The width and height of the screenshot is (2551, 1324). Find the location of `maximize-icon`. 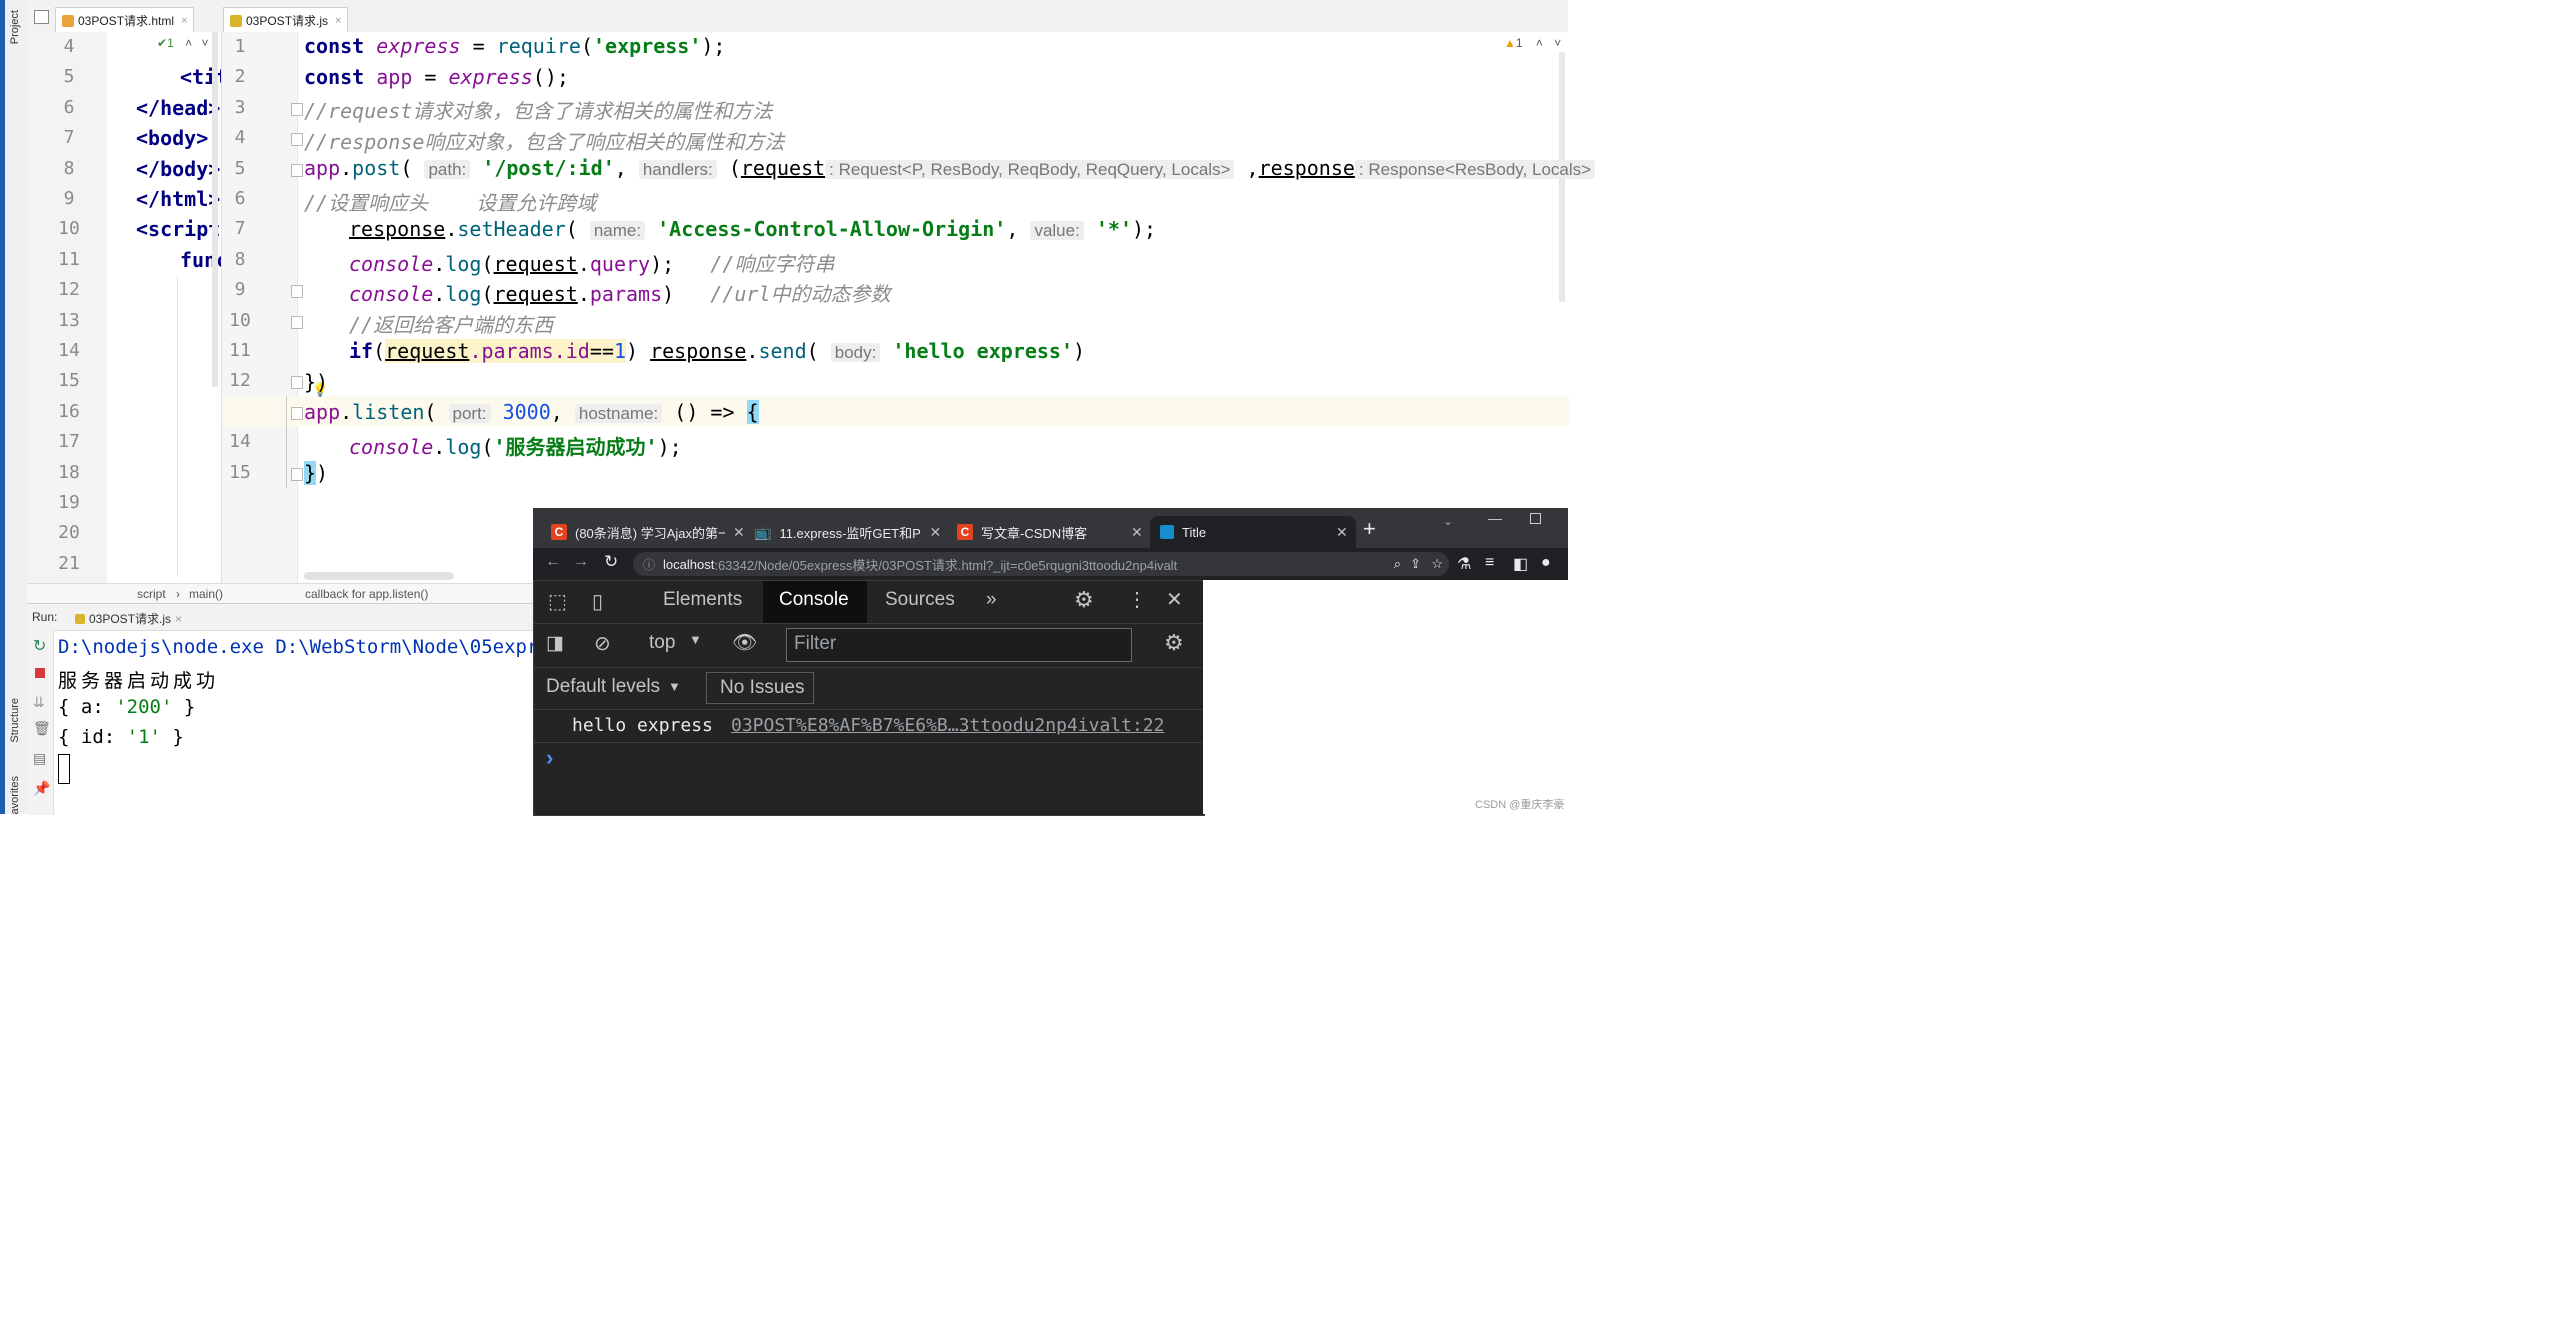

maximize-icon is located at coordinates (1535, 518).